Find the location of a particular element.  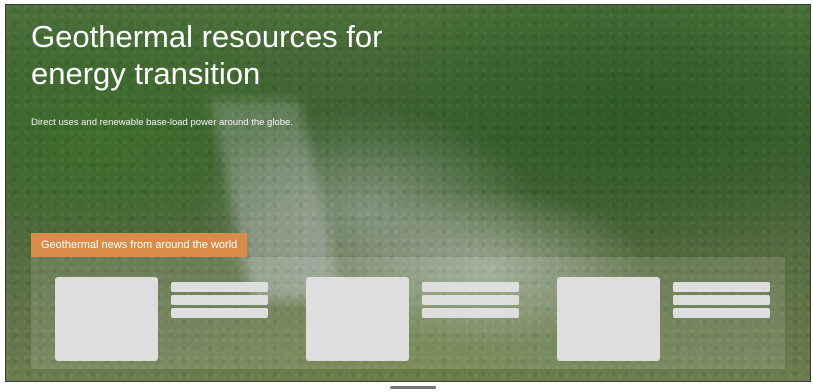

news-section-label: Geothermal news from around the world is located at coordinates (139, 245).